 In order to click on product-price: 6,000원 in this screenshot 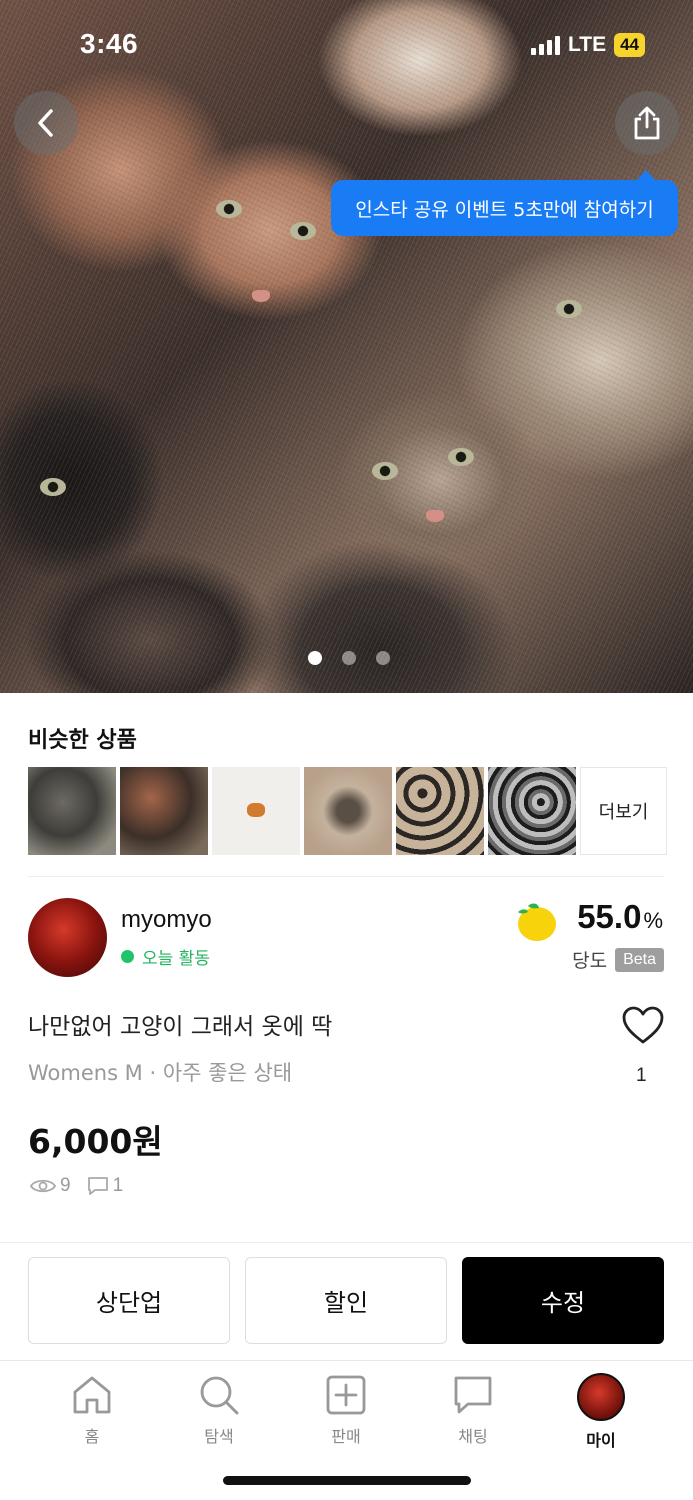, I will do `click(95, 1141)`.